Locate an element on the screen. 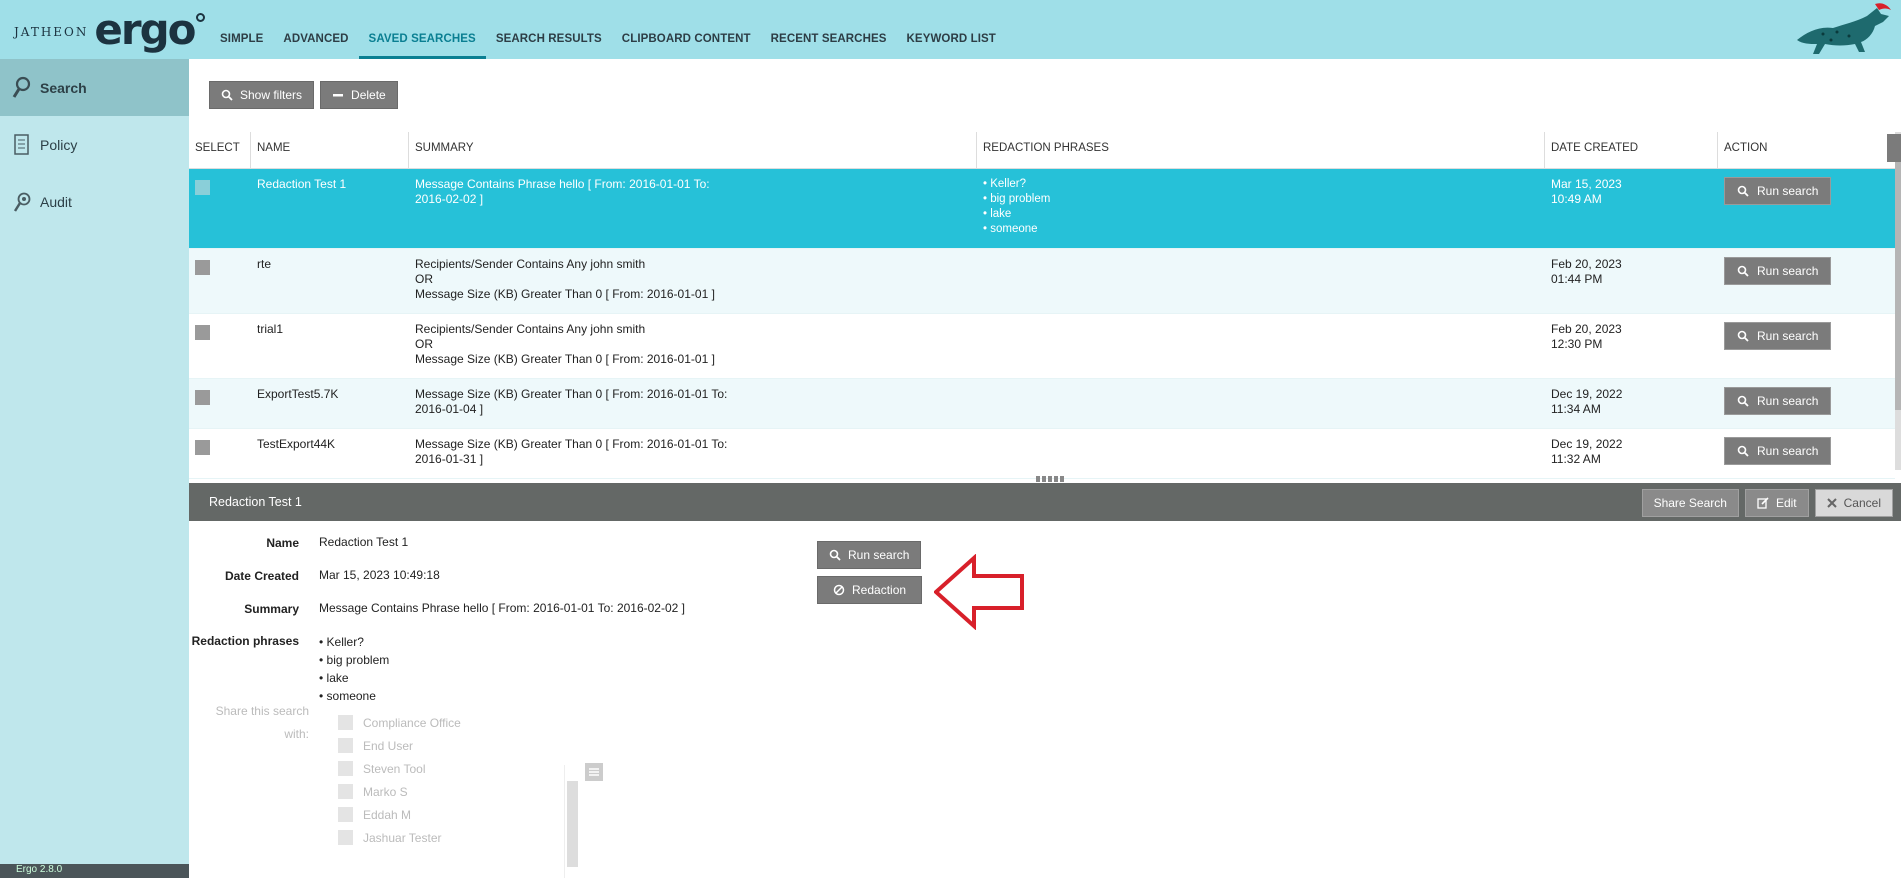  header-date-created: DATE CREATED is located at coordinates (1631, 150).